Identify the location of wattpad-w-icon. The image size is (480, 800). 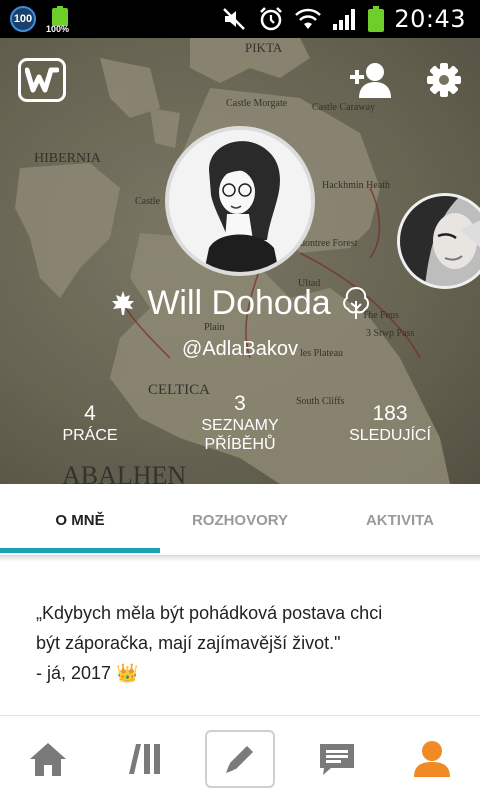
(42, 80).